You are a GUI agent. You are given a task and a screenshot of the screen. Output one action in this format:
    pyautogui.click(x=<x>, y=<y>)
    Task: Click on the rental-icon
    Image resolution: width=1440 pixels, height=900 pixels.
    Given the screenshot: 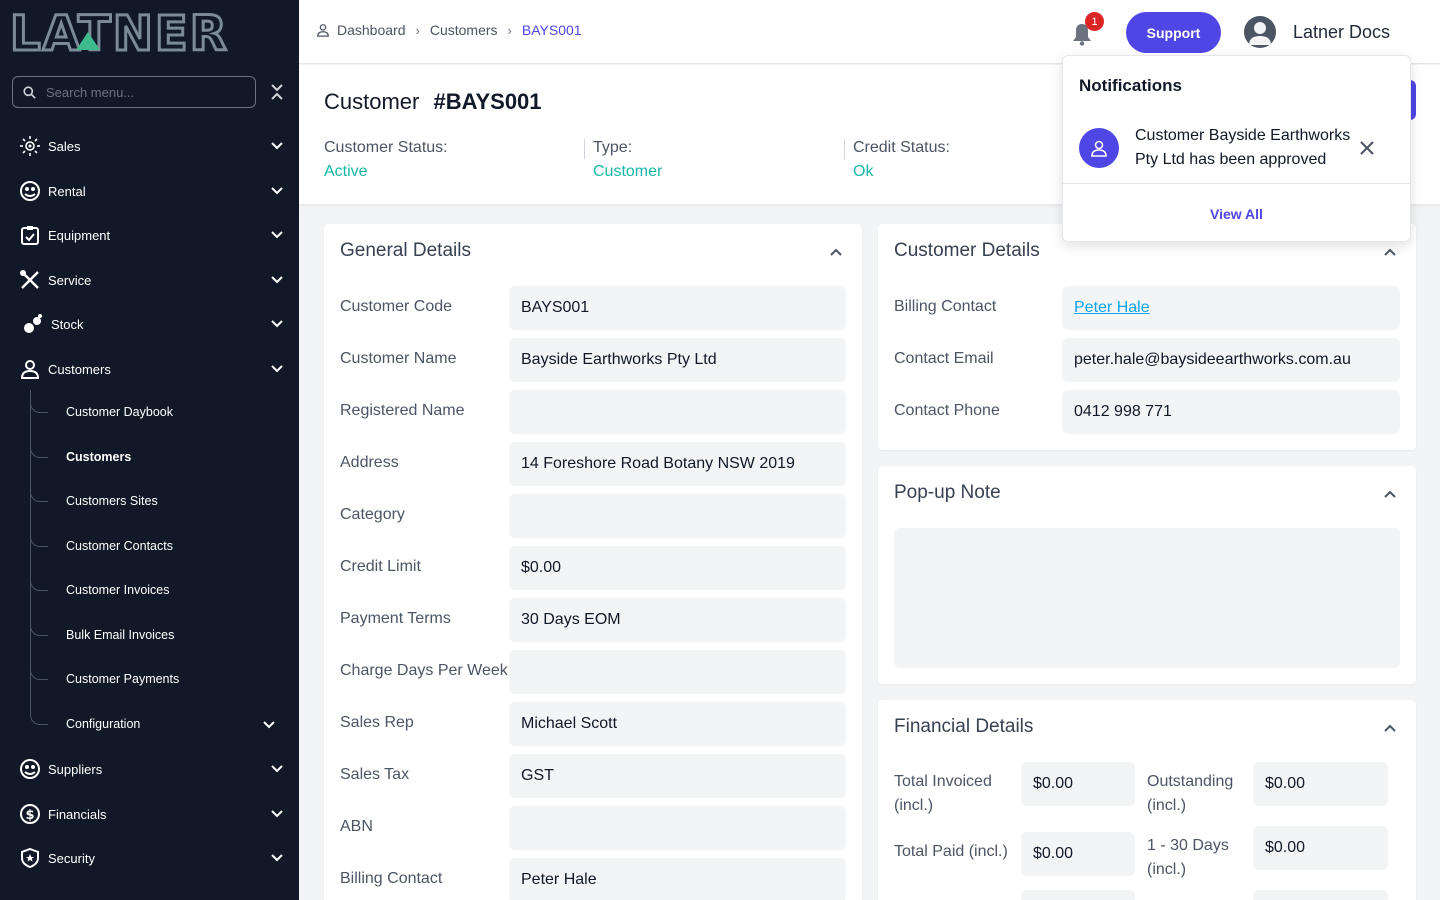 What is the action you would take?
    pyautogui.click(x=30, y=191)
    